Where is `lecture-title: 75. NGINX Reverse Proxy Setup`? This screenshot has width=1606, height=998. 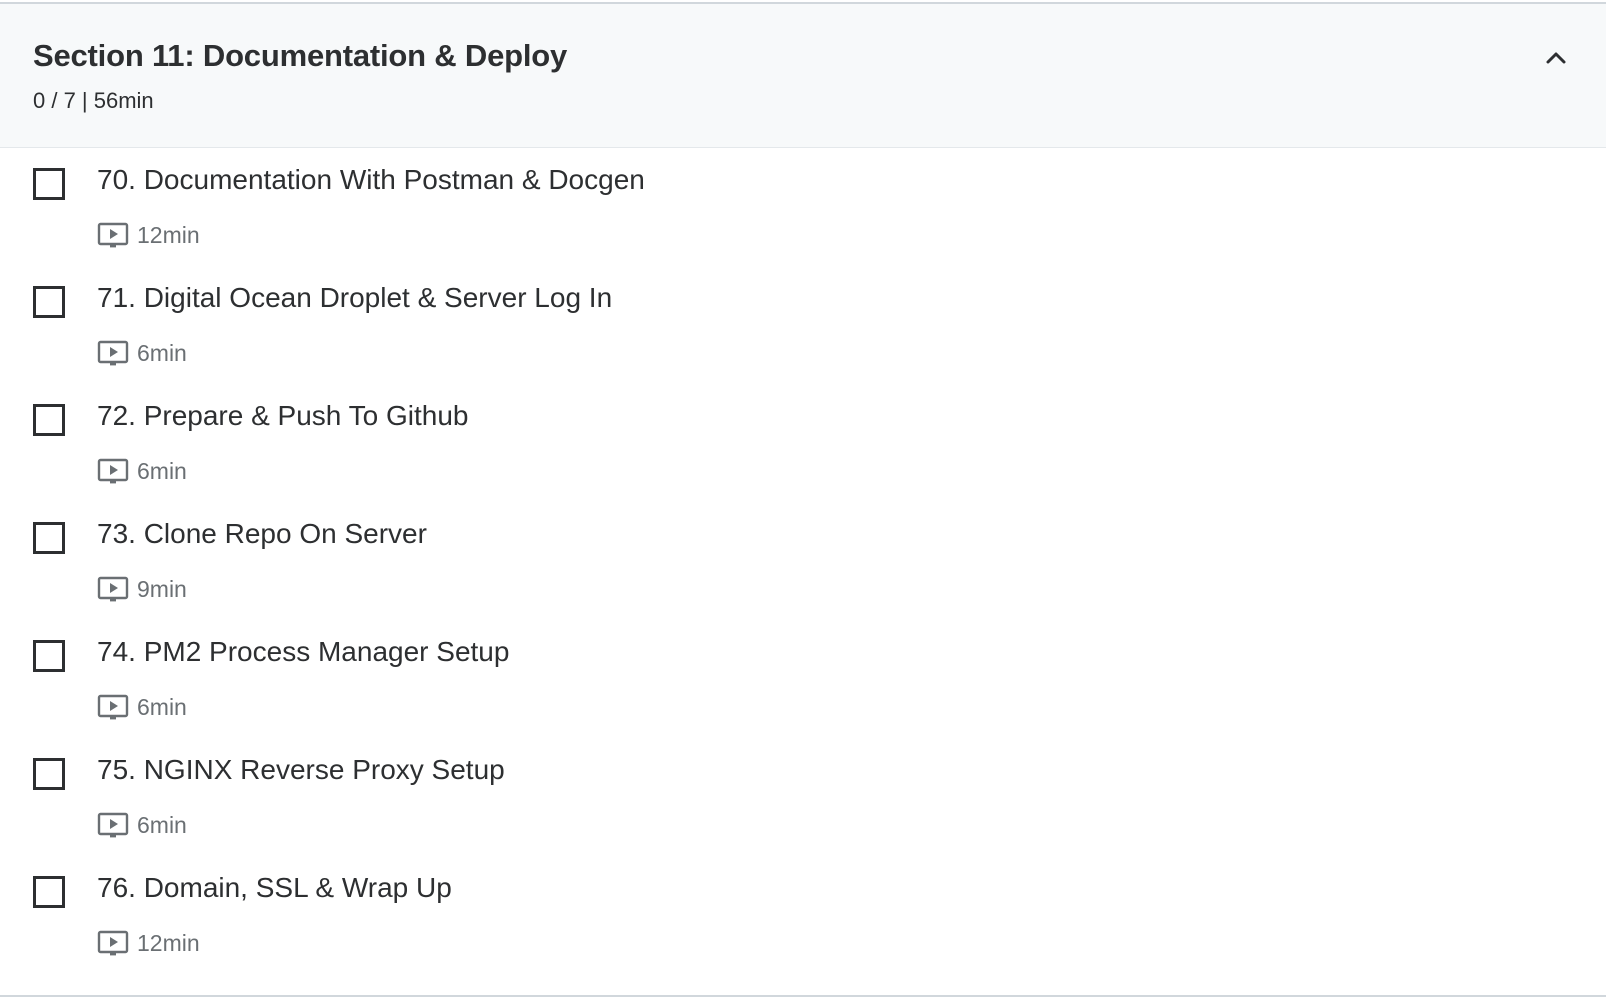
lecture-title: 75. NGINX Reverse Proxy Setup is located at coordinates (301, 769).